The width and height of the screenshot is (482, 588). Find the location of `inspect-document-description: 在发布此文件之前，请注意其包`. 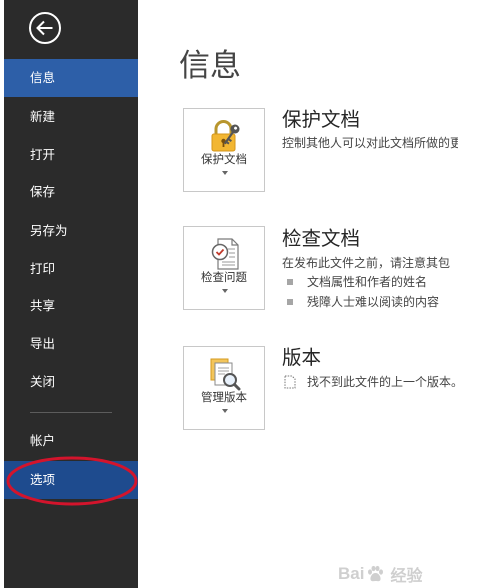

inspect-document-description: 在发布此文件之前，请注意其包 is located at coordinates (366, 263).